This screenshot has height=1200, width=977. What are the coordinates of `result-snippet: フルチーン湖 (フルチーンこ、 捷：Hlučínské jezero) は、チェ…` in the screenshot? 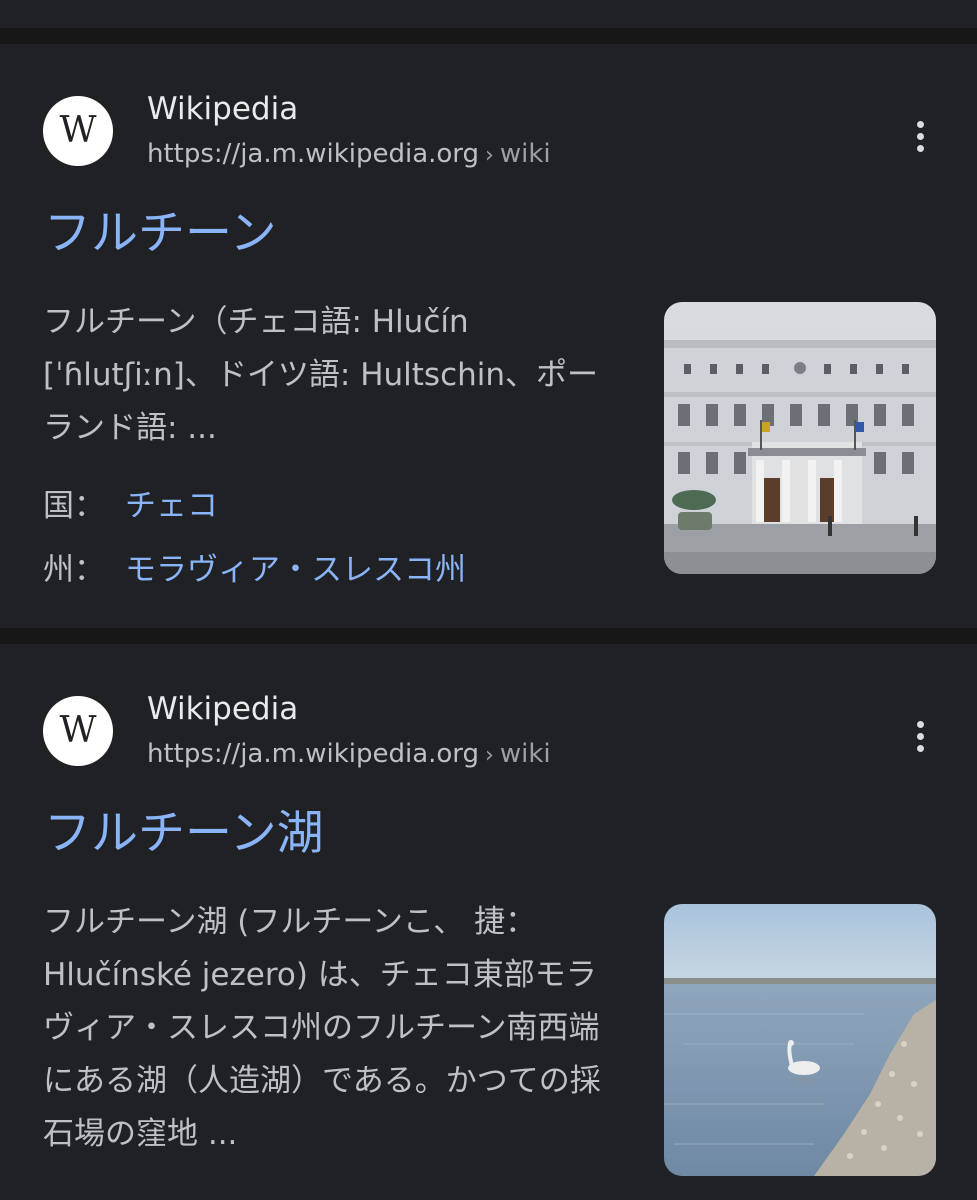 It's located at (322, 1028).